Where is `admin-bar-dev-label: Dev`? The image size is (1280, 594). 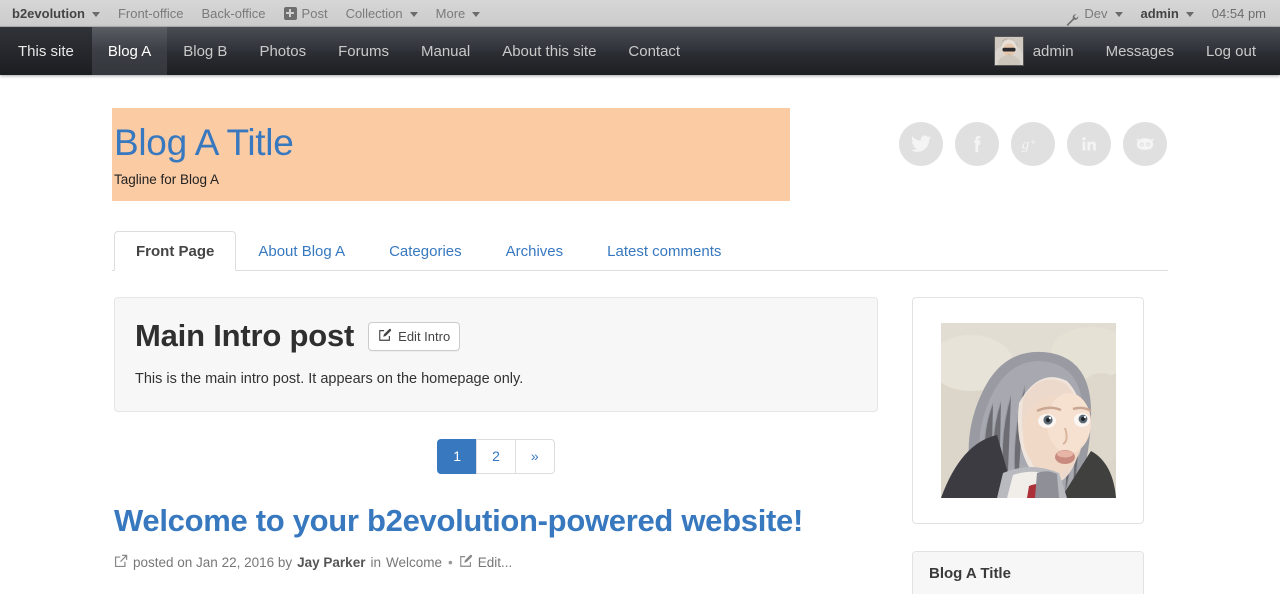 admin-bar-dev-label: Dev is located at coordinates (1096, 13).